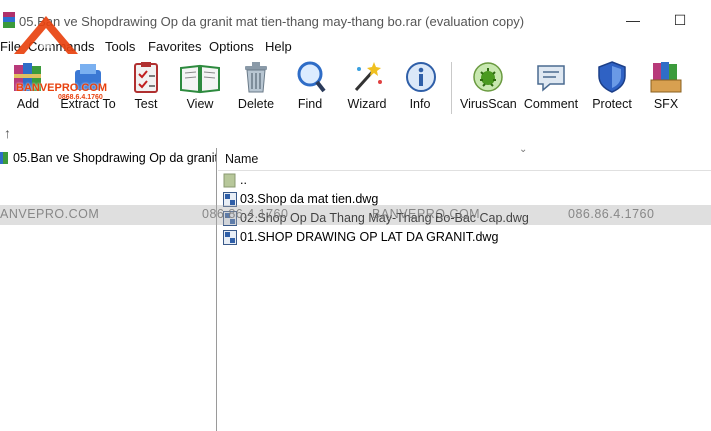 This screenshot has height=431, width=711. Describe the element at coordinates (256, 77) in the screenshot. I see `trash-can-icon` at that location.